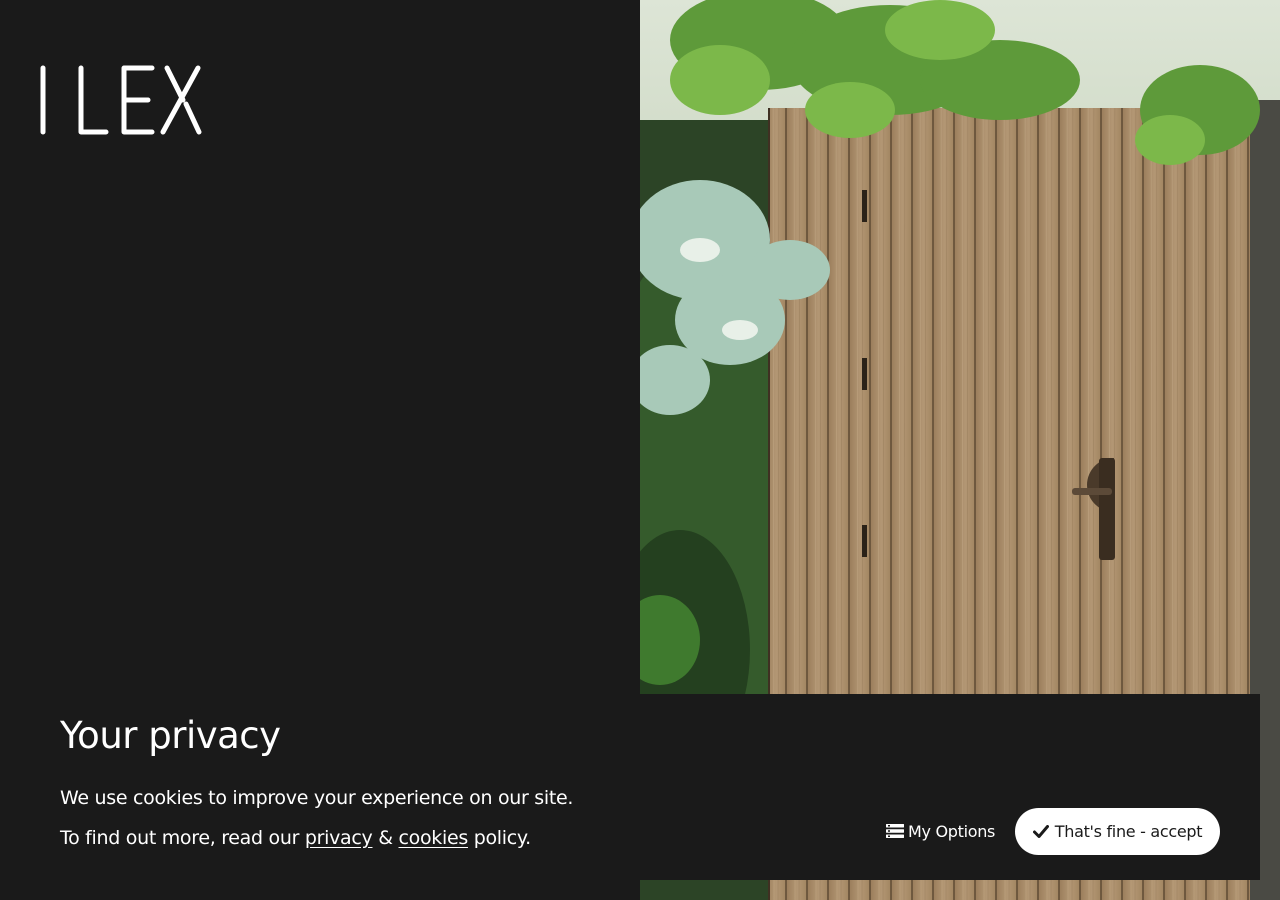 The width and height of the screenshot is (1280, 900). What do you see at coordinates (1128, 831) in the screenshot?
I see `accept-label: That's fine - accept` at bounding box center [1128, 831].